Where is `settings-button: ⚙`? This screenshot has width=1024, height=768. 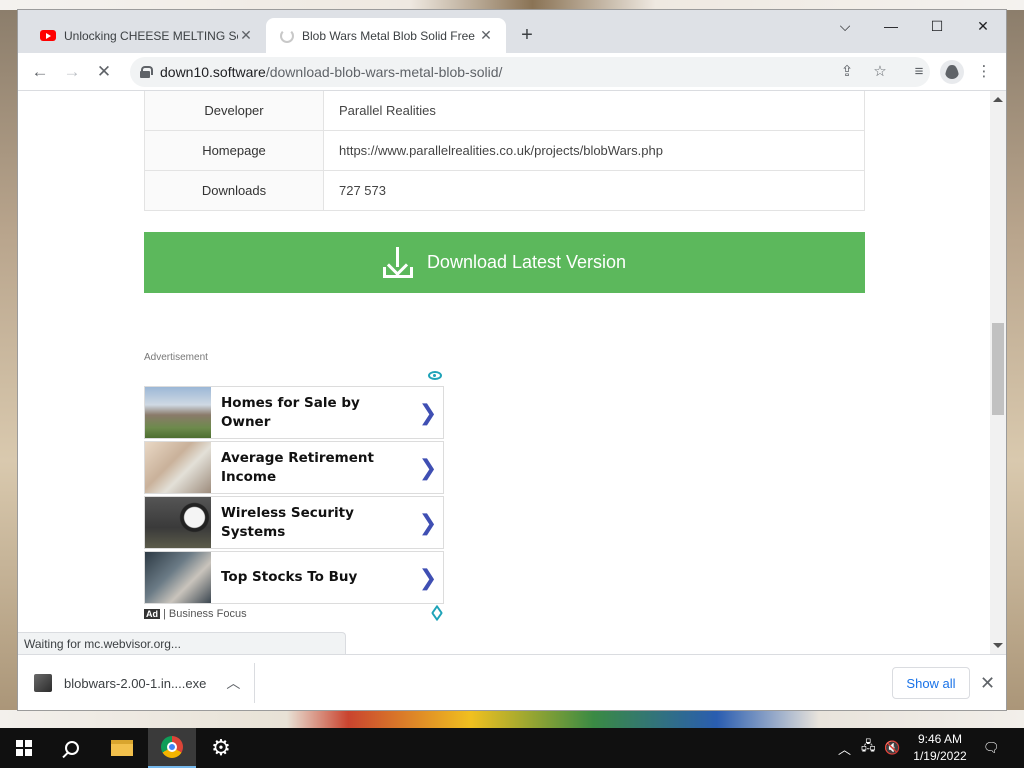
settings-button: ⚙ is located at coordinates (221, 748).